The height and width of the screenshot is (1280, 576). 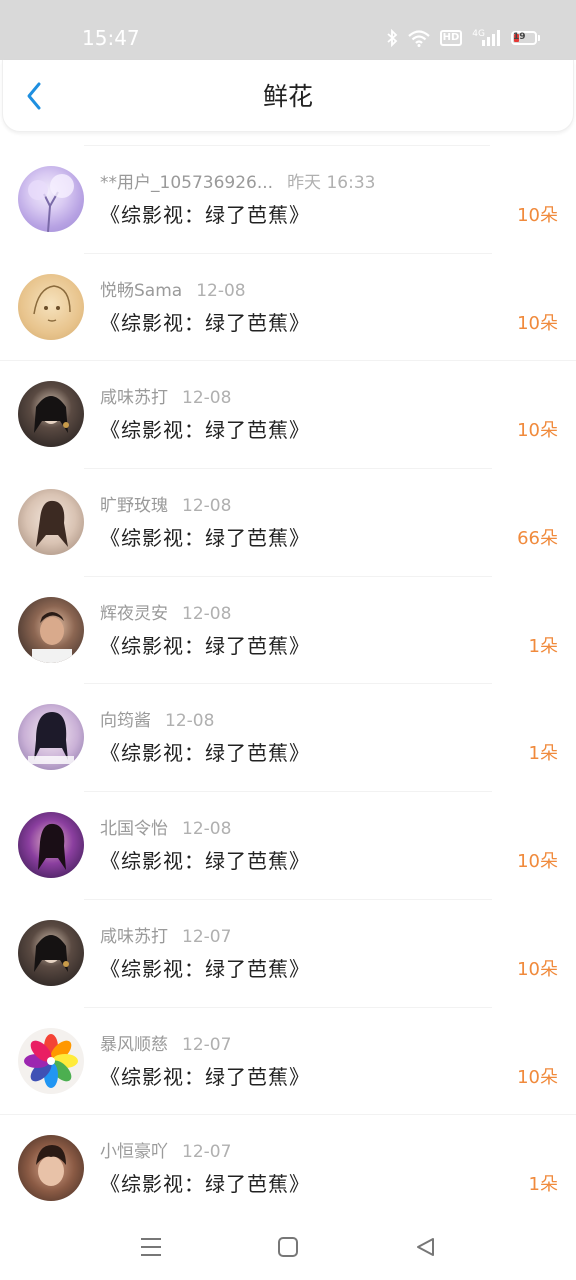 I want to click on header: 鲜花, so click(x=288, y=96).